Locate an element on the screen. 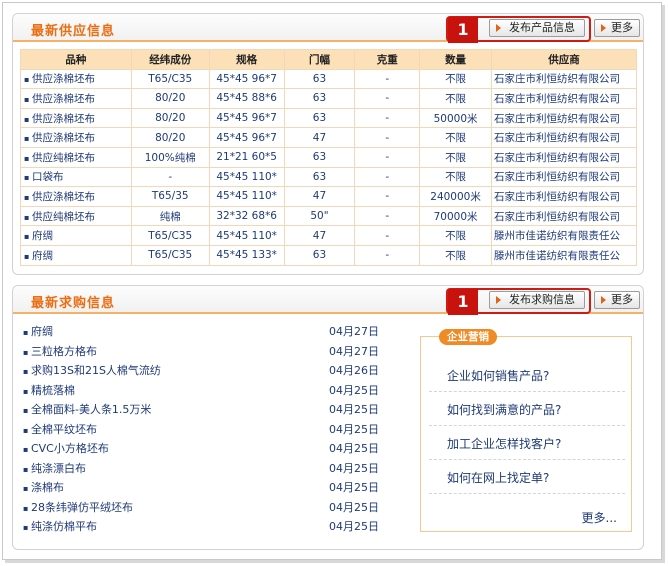  list-item: 求购13S和21S人棉气流纺 04月26日 is located at coordinates (201, 371).